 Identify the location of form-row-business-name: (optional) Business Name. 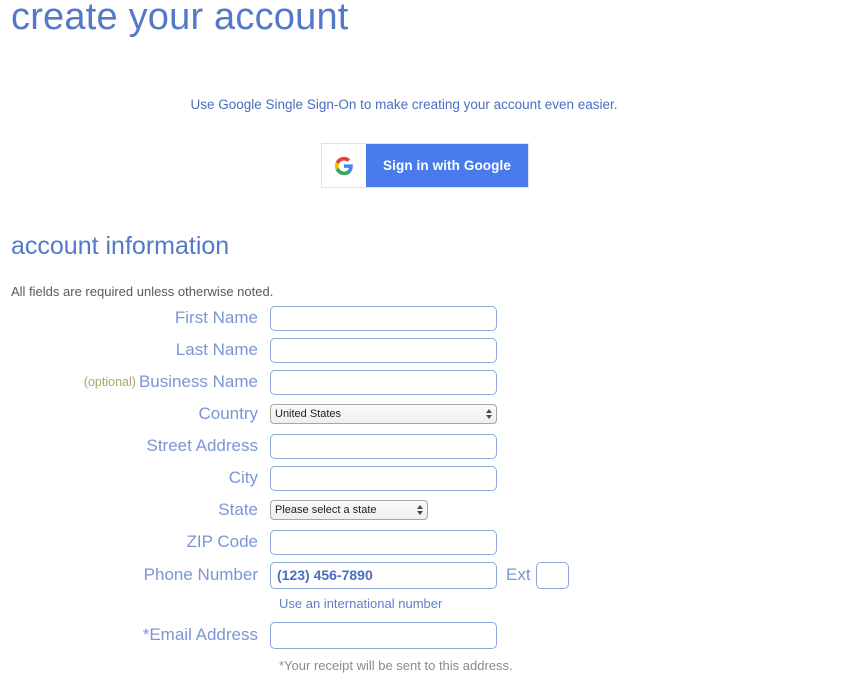
(425, 382).